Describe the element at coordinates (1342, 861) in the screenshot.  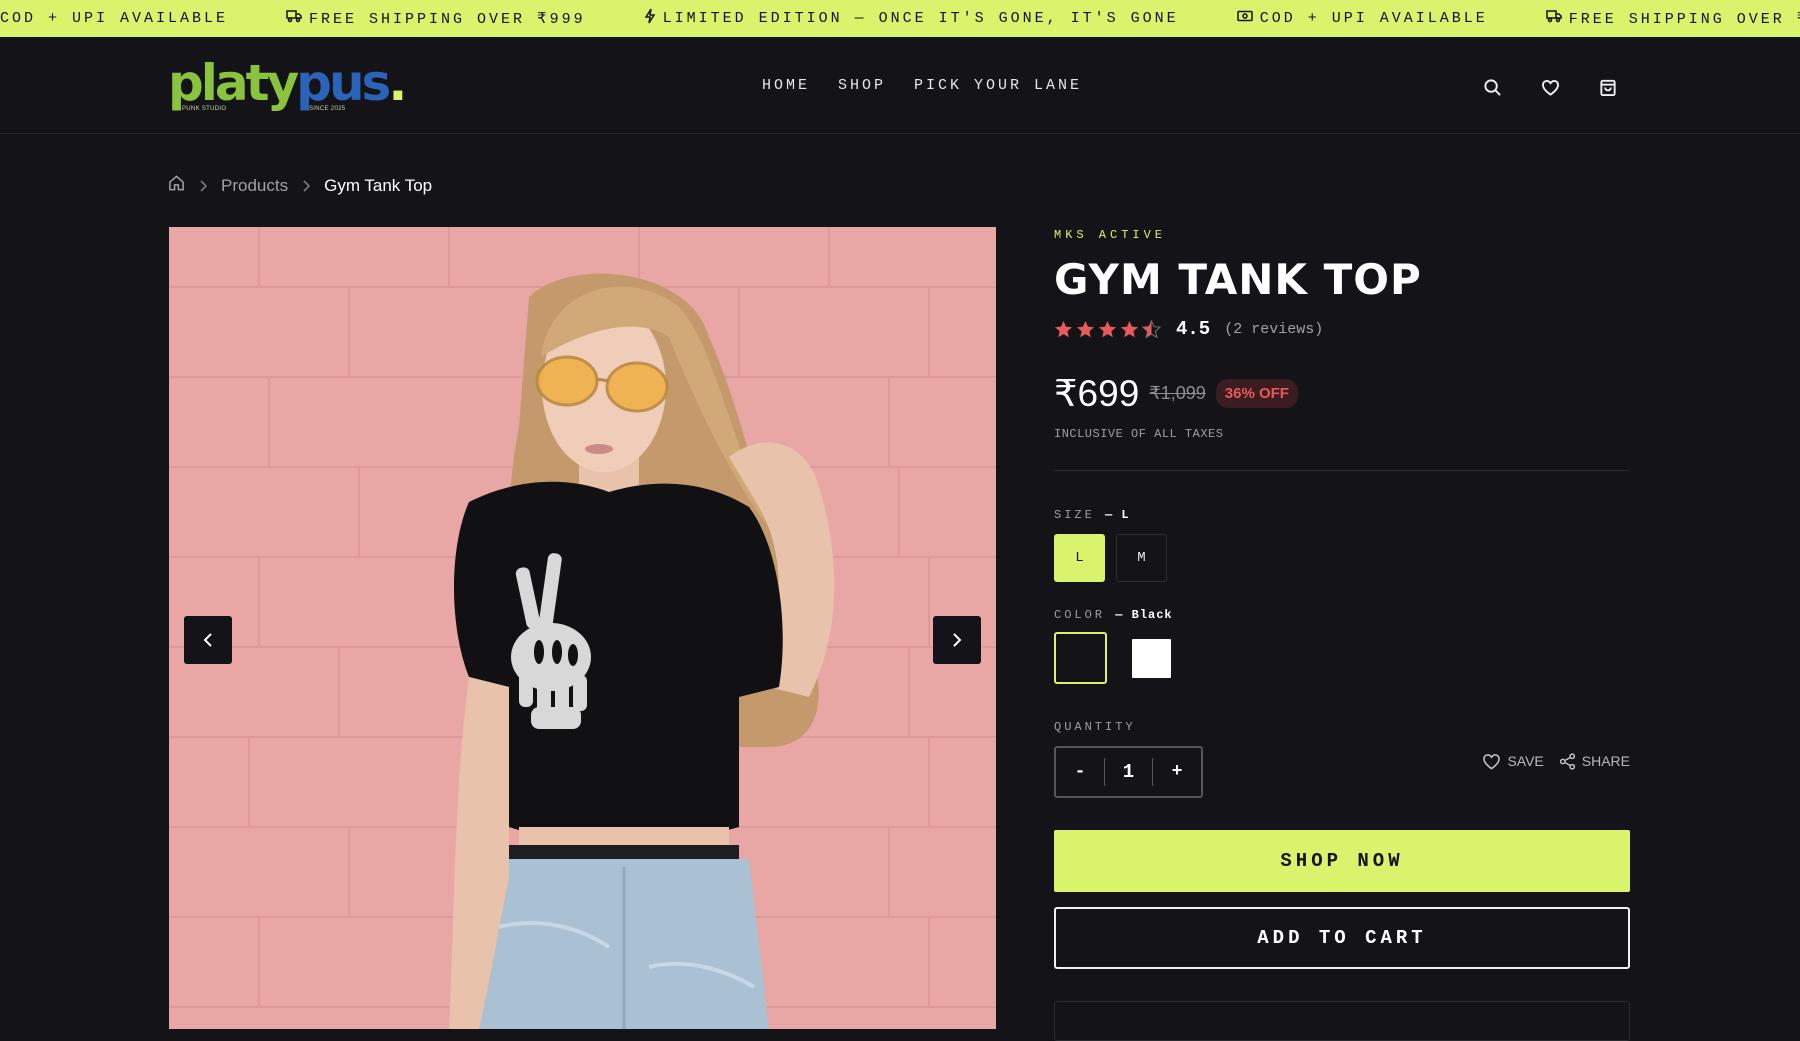
I see `shop-now-button: SHOP NOW` at that location.